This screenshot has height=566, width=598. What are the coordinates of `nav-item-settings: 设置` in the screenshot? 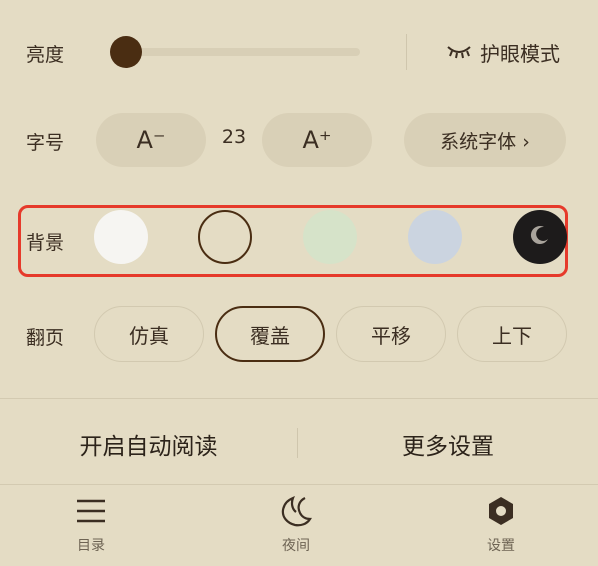 It's located at (501, 525).